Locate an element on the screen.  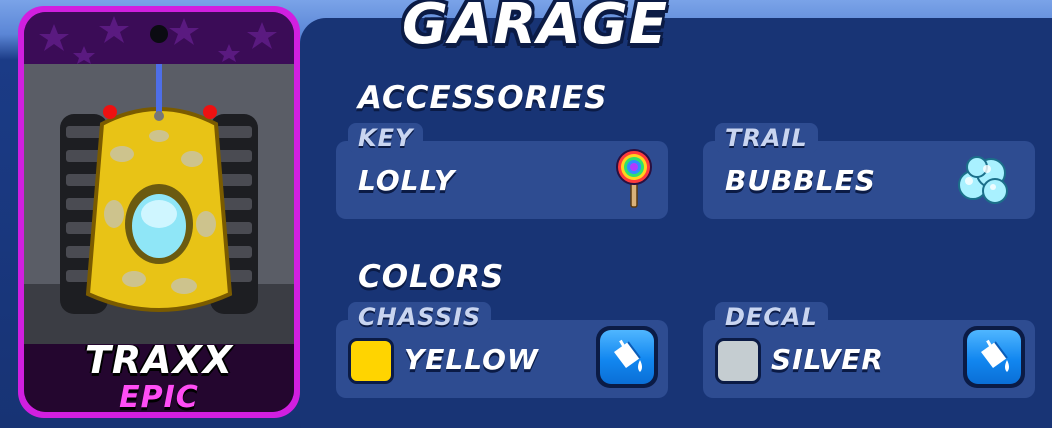
trail-label: TRAIL is located at coordinates (766, 138).